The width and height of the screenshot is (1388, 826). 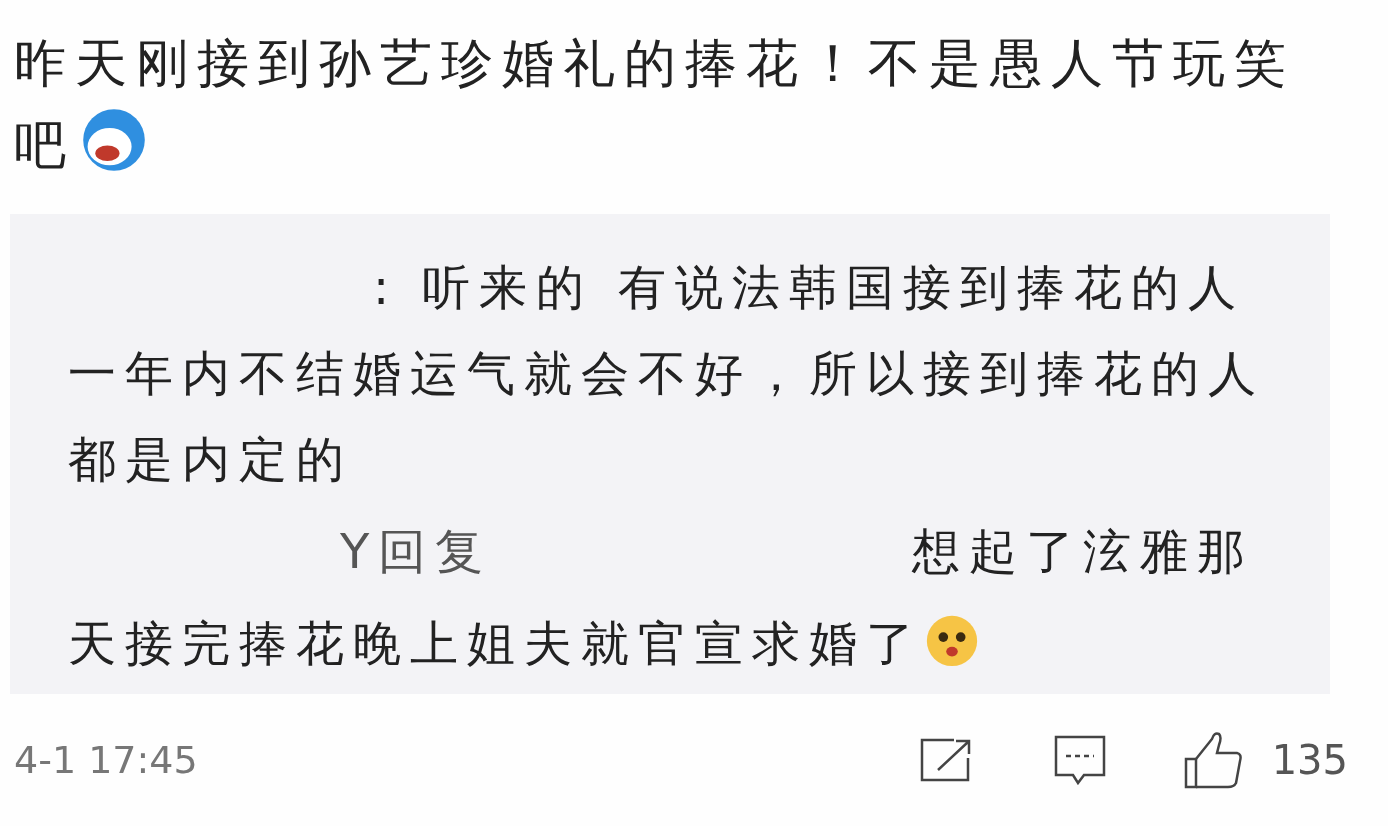 I want to click on reply-text: 想起了泫雅那, so click(x=1083, y=551).